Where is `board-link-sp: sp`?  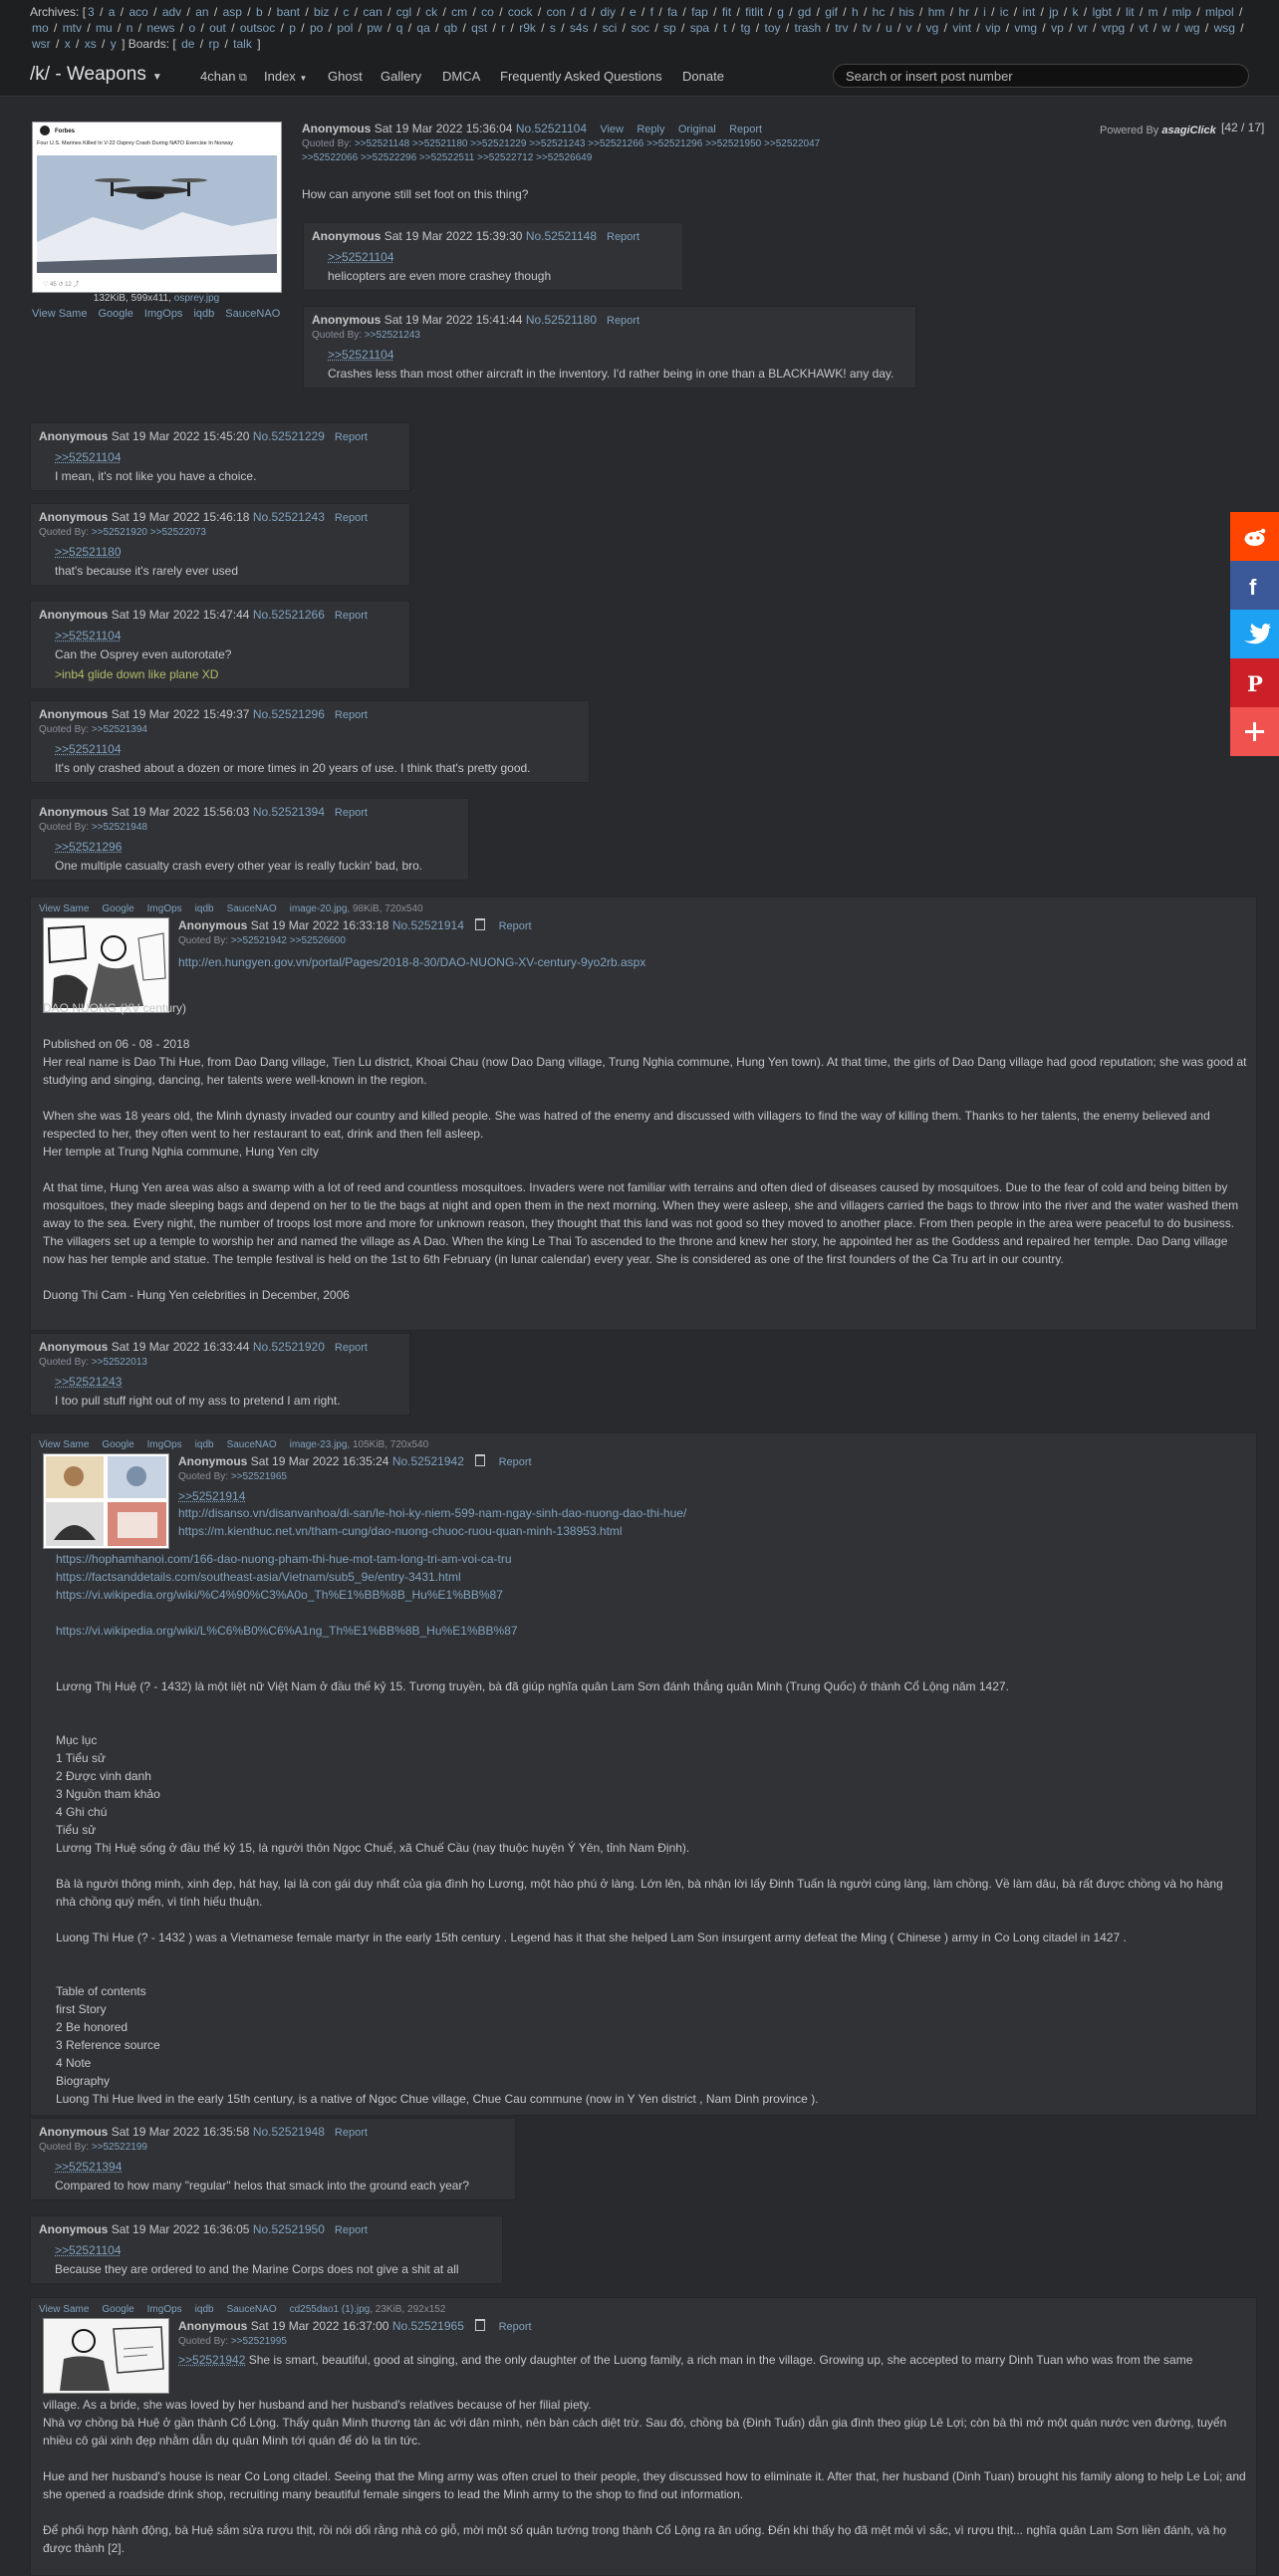 board-link-sp: sp is located at coordinates (670, 28).